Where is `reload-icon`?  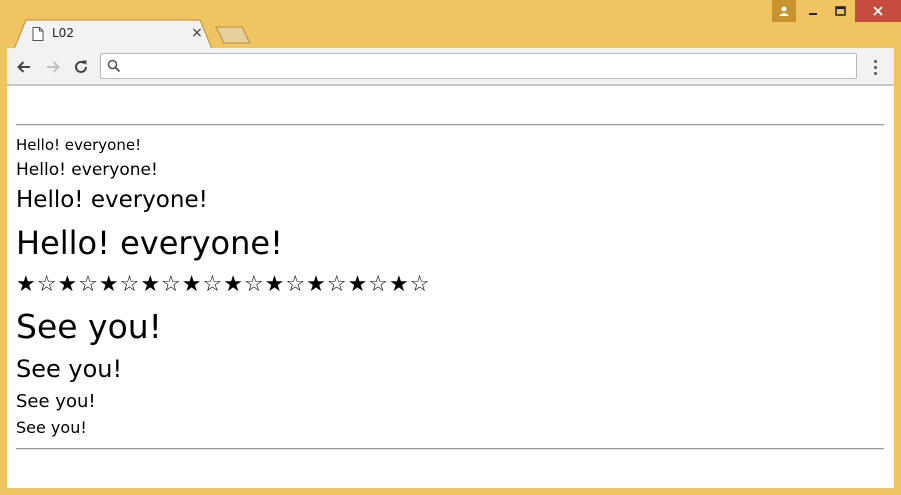 reload-icon is located at coordinates (81, 66).